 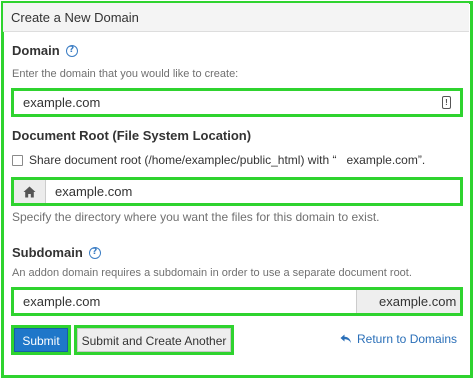 I want to click on domain-input: example.com !, so click(x=237, y=102).